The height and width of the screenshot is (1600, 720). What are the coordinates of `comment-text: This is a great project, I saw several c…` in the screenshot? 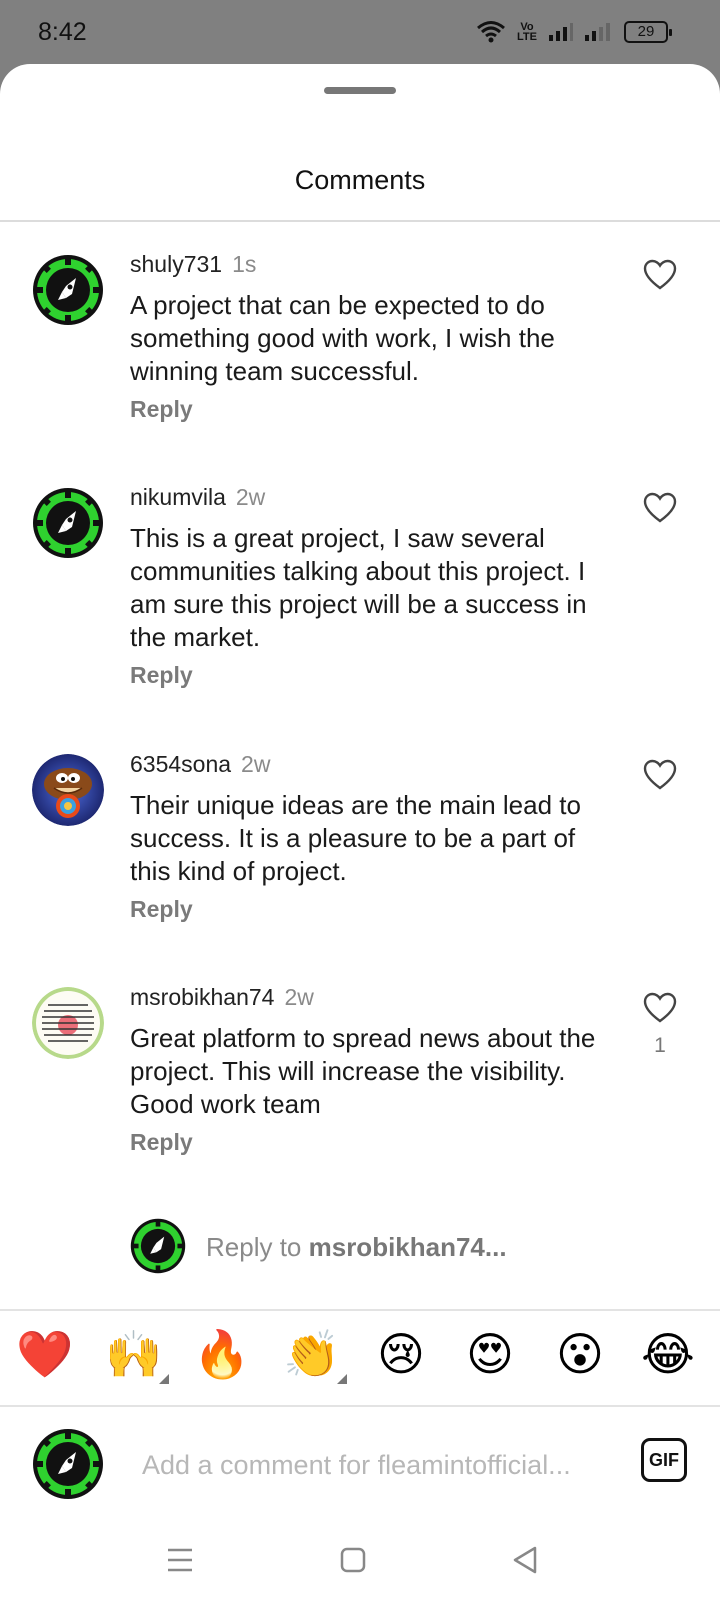 It's located at (358, 587).